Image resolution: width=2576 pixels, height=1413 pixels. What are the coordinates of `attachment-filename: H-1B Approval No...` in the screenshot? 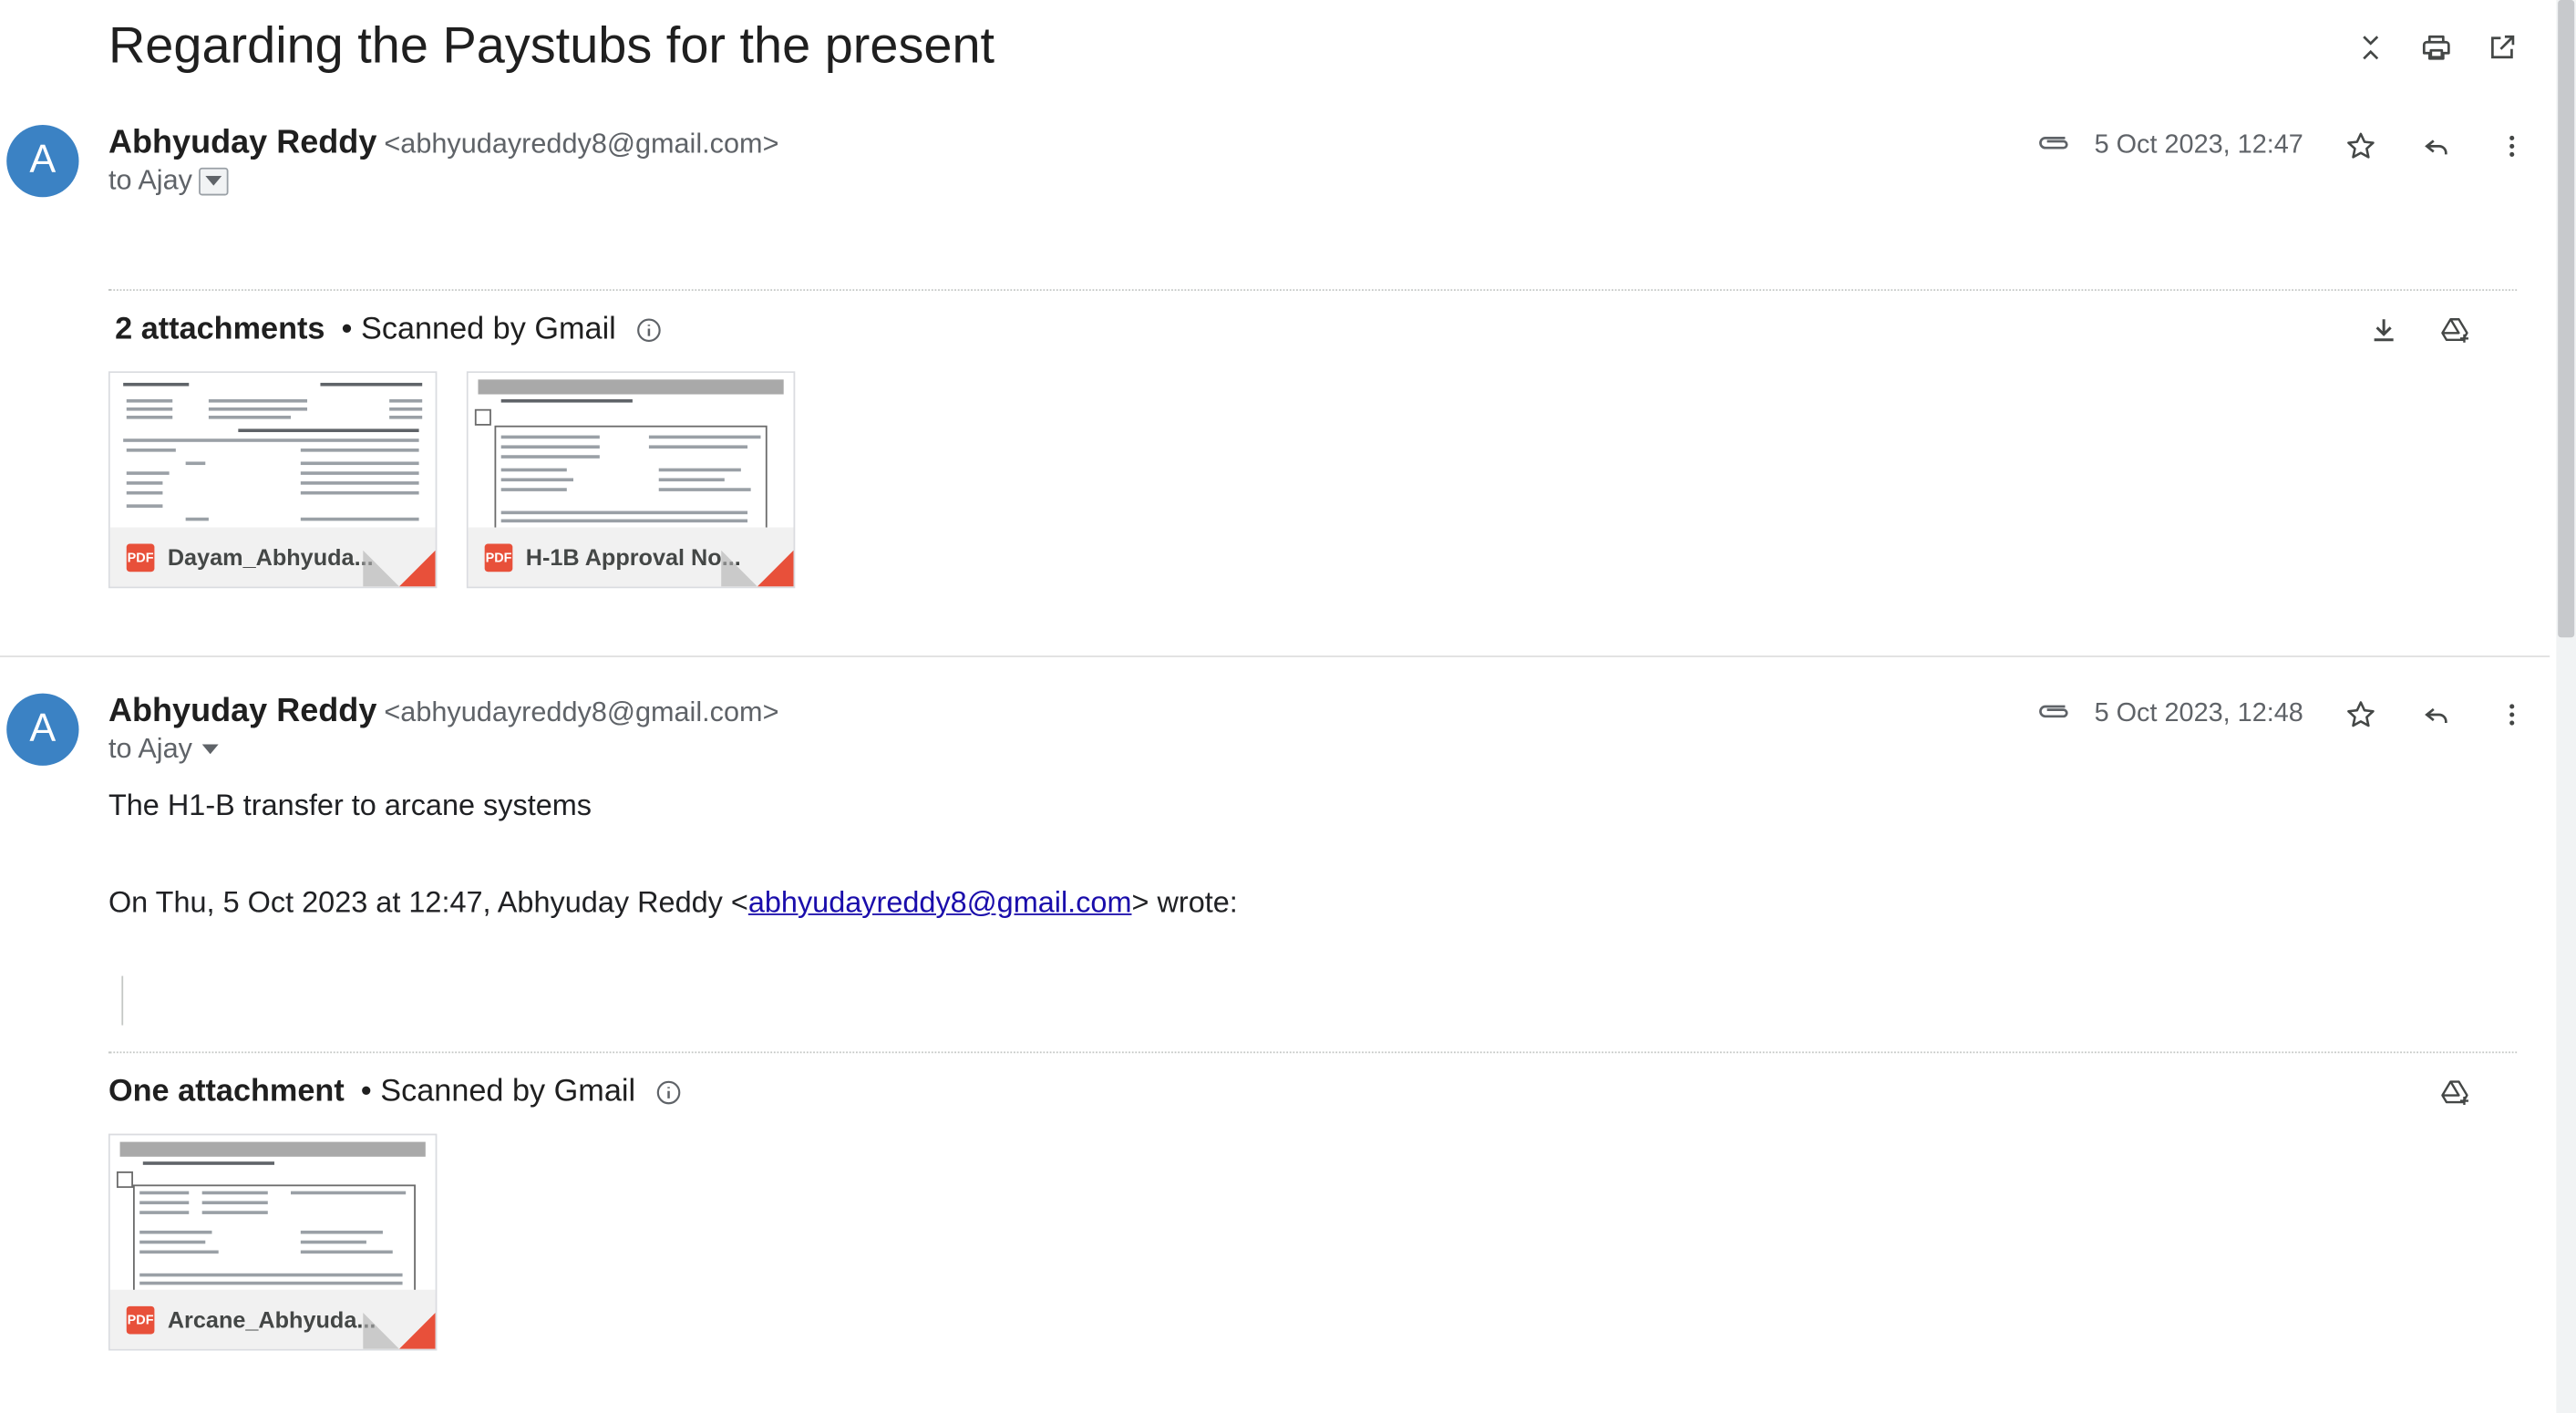 It's located at (633, 557).